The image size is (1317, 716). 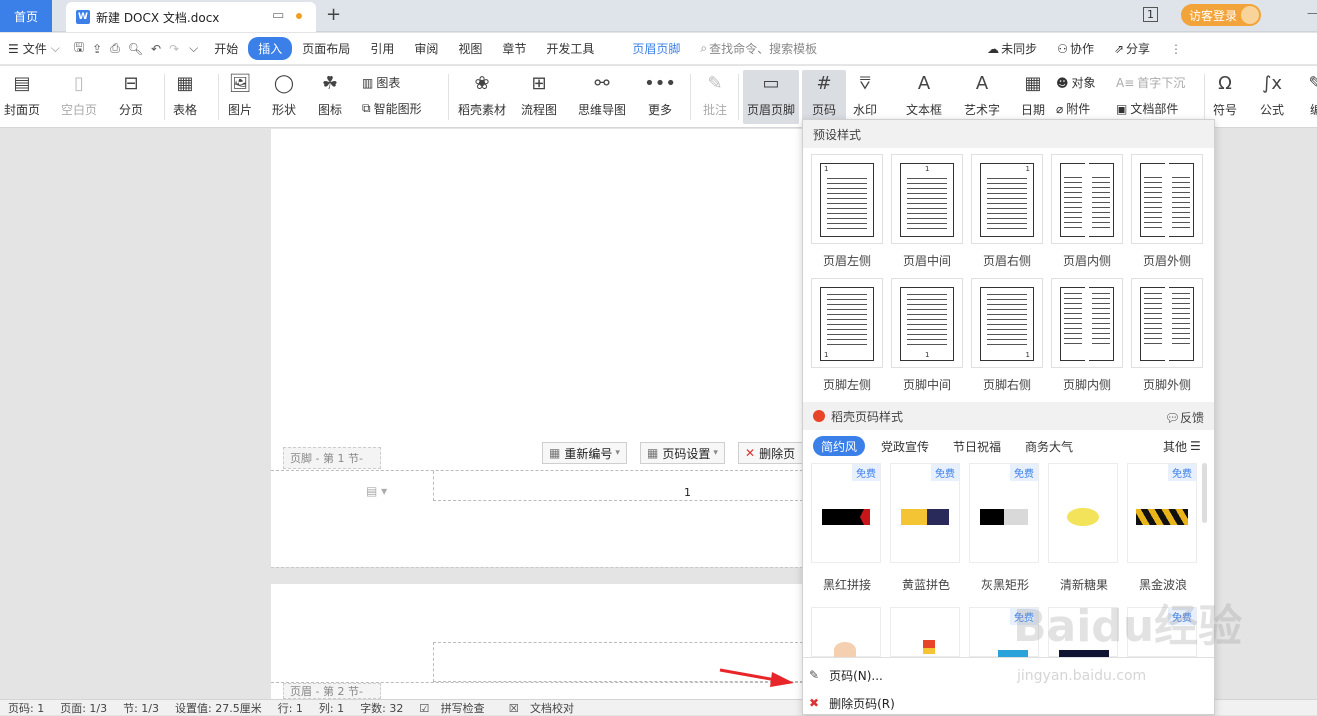 I want to click on edit-button: ✎ 编, so click(x=1310, y=94).